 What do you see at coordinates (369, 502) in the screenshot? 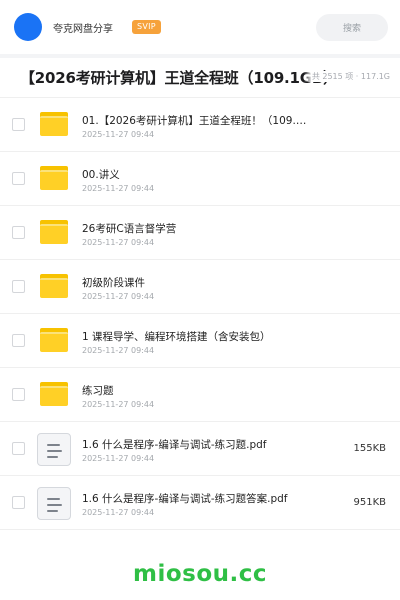
I see `item-size: 951KB` at bounding box center [369, 502].